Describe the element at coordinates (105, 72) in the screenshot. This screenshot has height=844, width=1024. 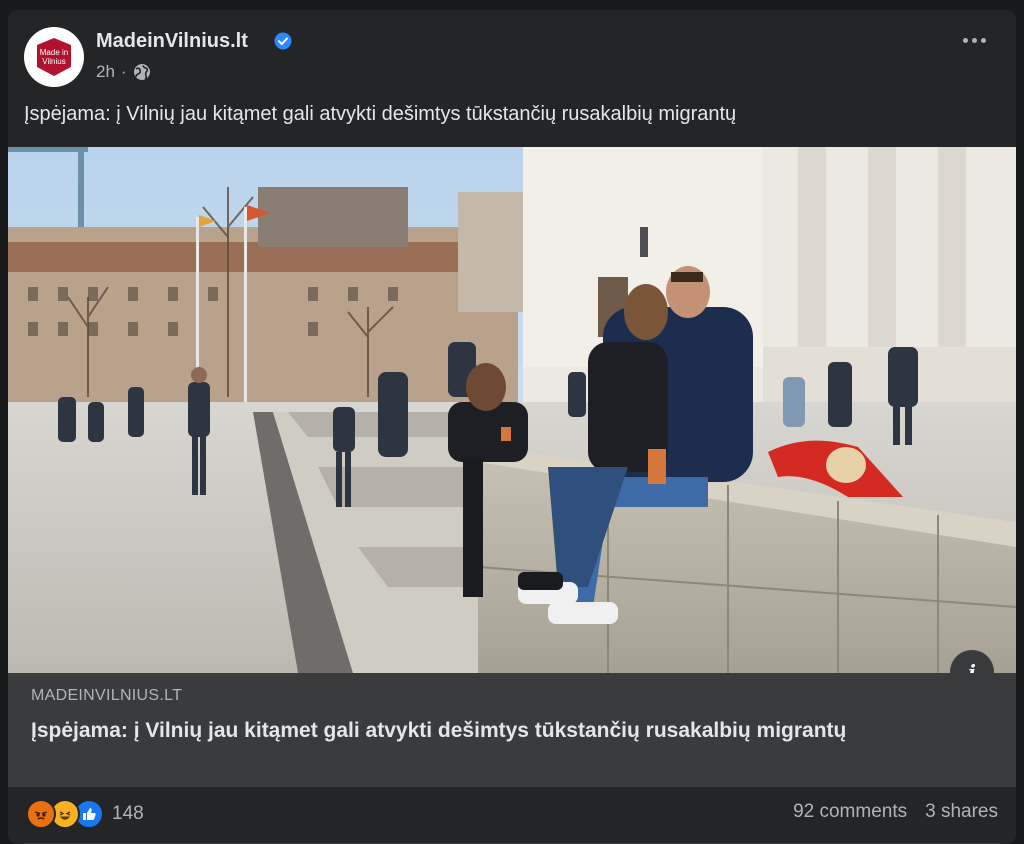
I see `post-time: 2h` at that location.